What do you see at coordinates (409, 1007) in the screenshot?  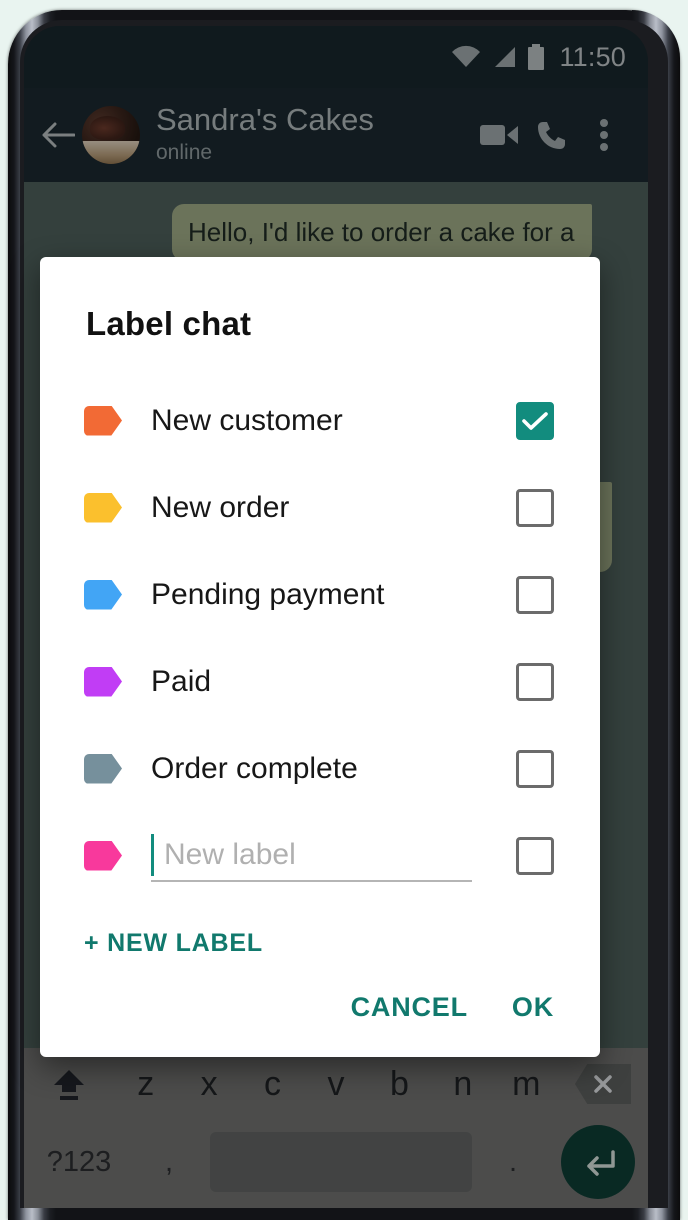 I see `cancel-button: CANCEL` at bounding box center [409, 1007].